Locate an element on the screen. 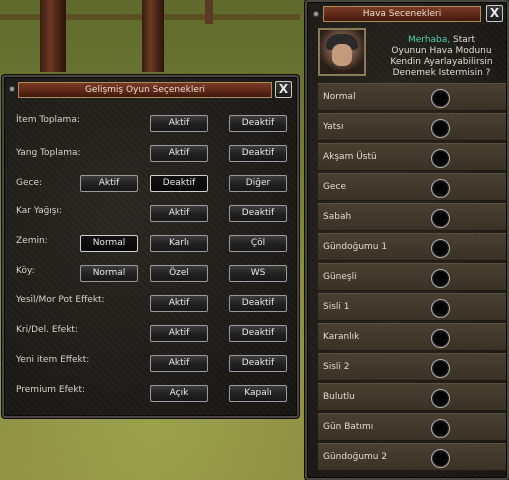  weather-option-sisli-2: Sisli 2 is located at coordinates (412, 367).